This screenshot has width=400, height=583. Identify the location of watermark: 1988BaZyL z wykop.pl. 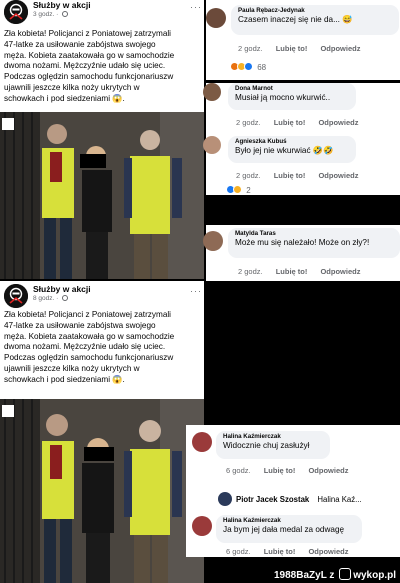
(335, 574).